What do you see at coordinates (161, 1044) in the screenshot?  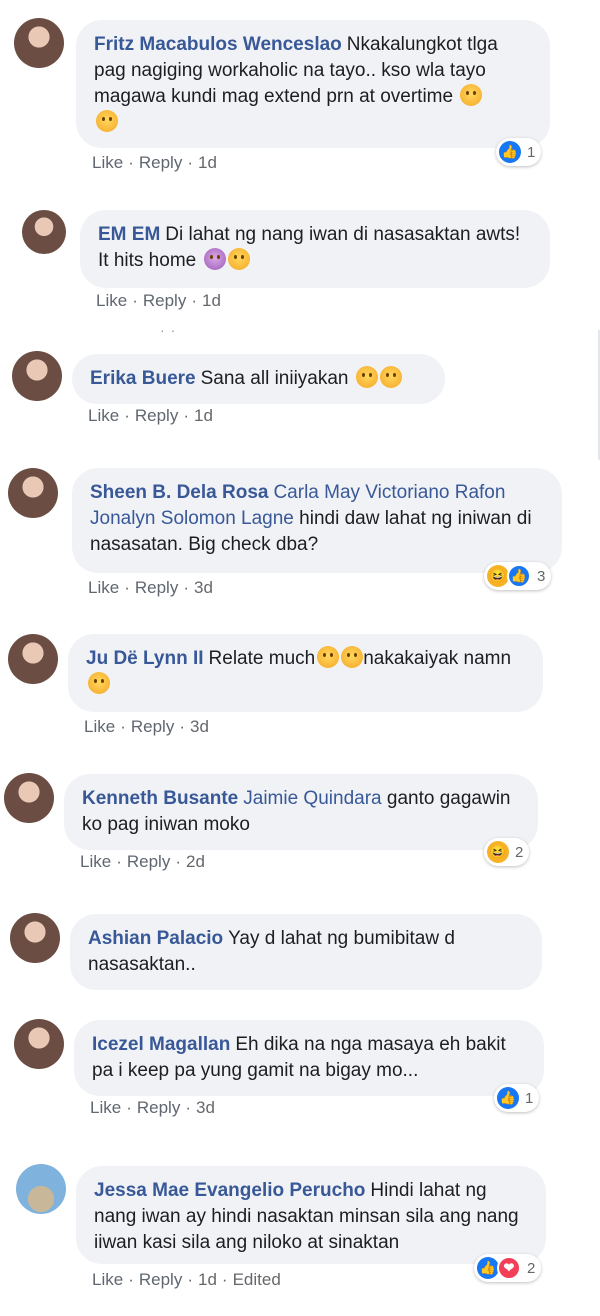 I see `comment-author: Icezel Magallan` at bounding box center [161, 1044].